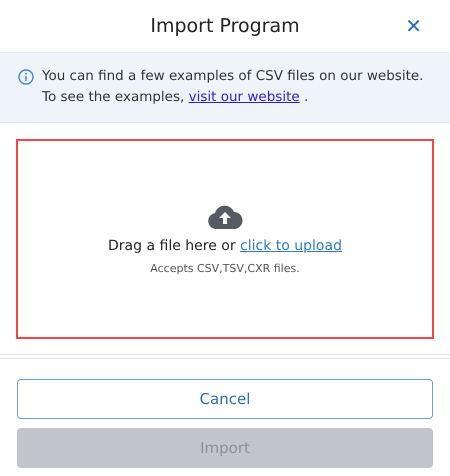 The width and height of the screenshot is (450, 476). What do you see at coordinates (244, 97) in the screenshot?
I see `website-link: visit our website` at bounding box center [244, 97].